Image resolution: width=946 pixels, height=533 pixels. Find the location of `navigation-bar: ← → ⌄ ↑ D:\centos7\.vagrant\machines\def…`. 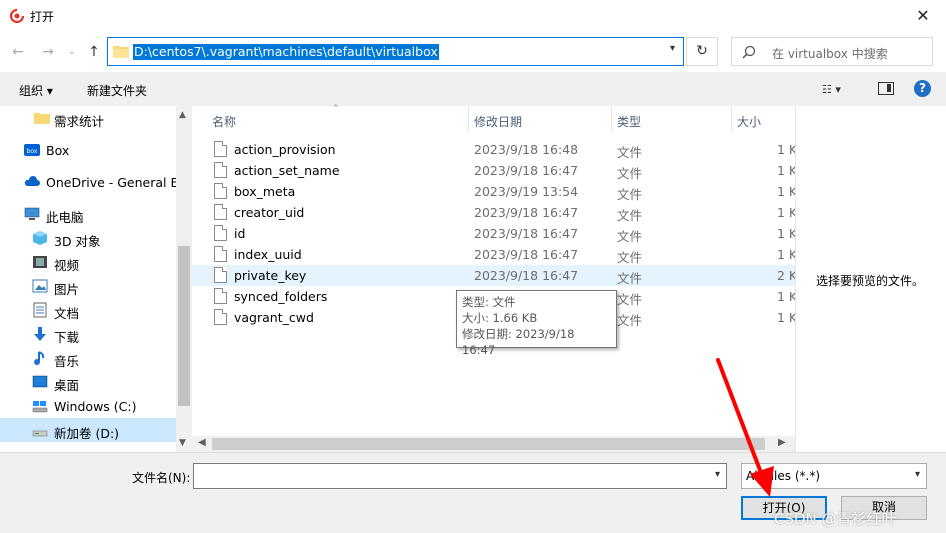

navigation-bar: ← → ⌄ ↑ D:\centos7\.vagrant\machines\def… is located at coordinates (473, 52).